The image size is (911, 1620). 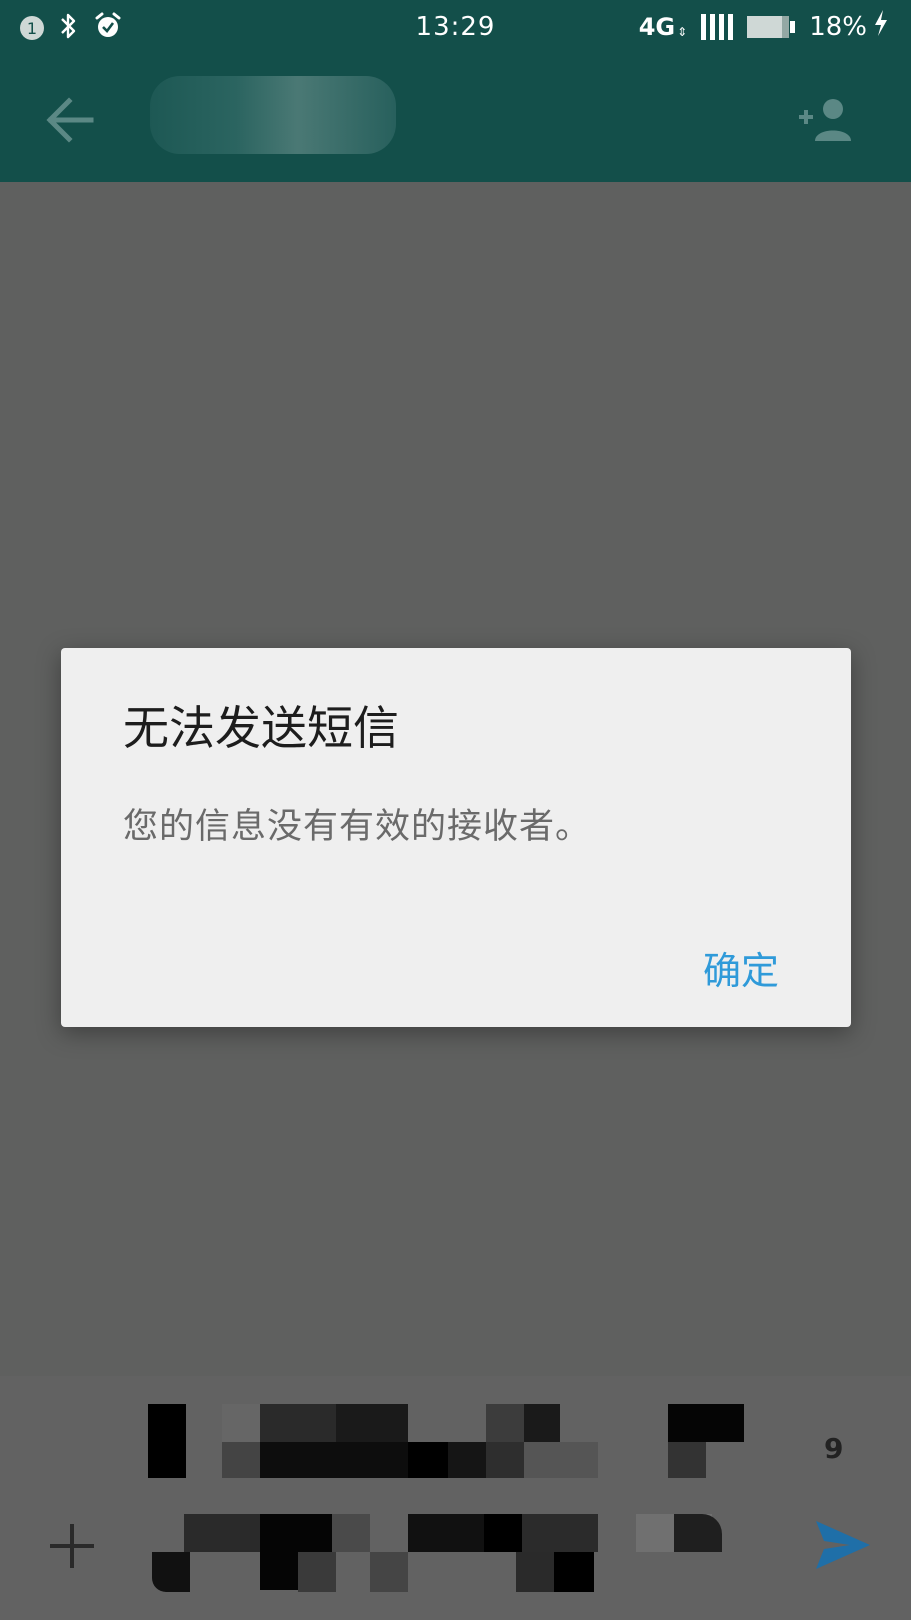 I want to click on back-button, so click(x=70, y=120).